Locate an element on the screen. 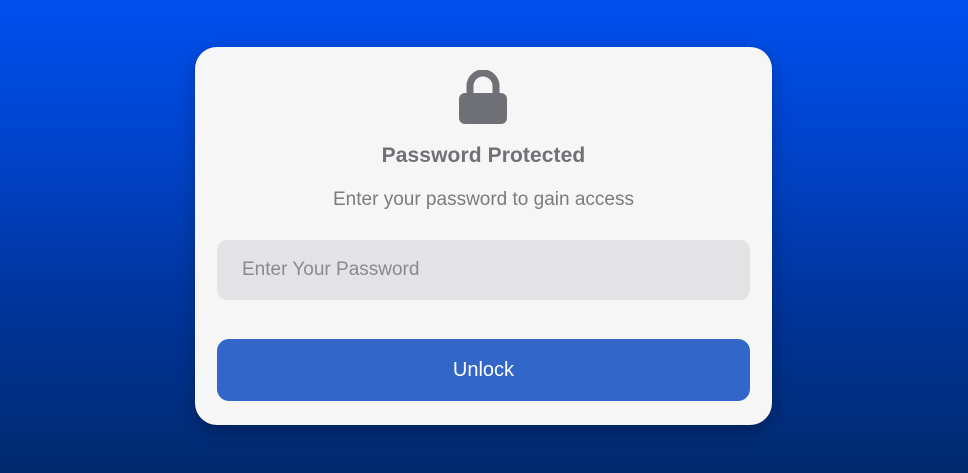 This screenshot has width=968, height=473. page-title: Password Protected is located at coordinates (483, 155).